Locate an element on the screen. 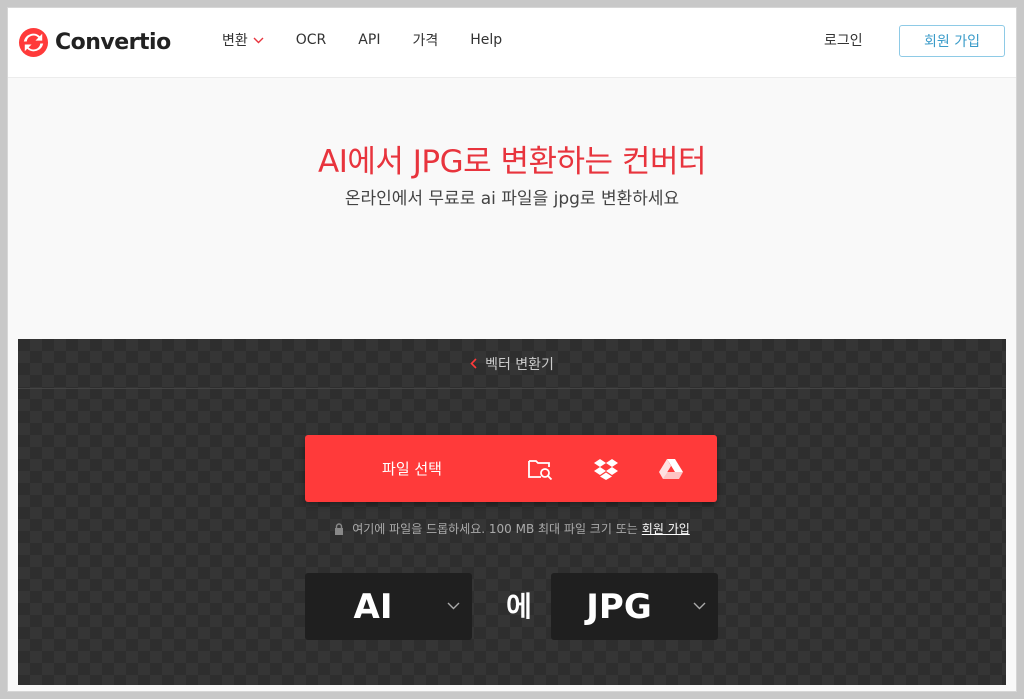  nav-item-label: OCR is located at coordinates (311, 40).